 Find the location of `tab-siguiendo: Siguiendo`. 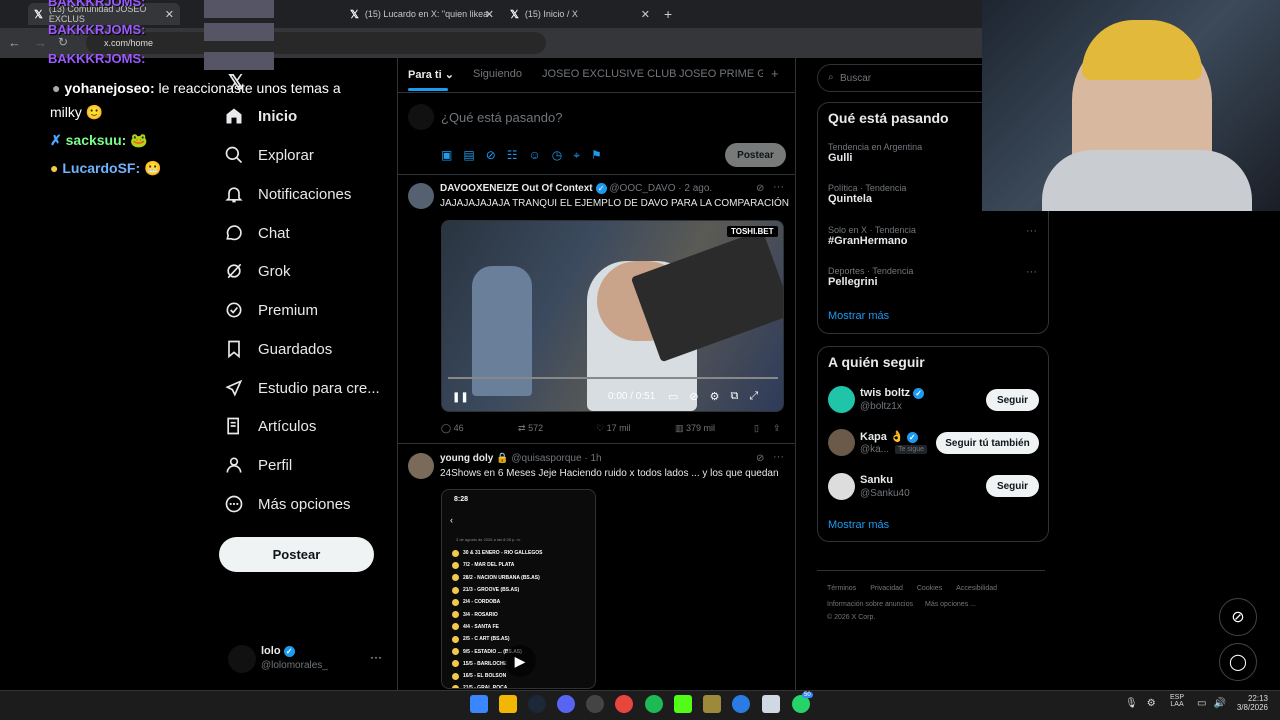

tab-siguiendo: Siguiendo is located at coordinates (497, 74).